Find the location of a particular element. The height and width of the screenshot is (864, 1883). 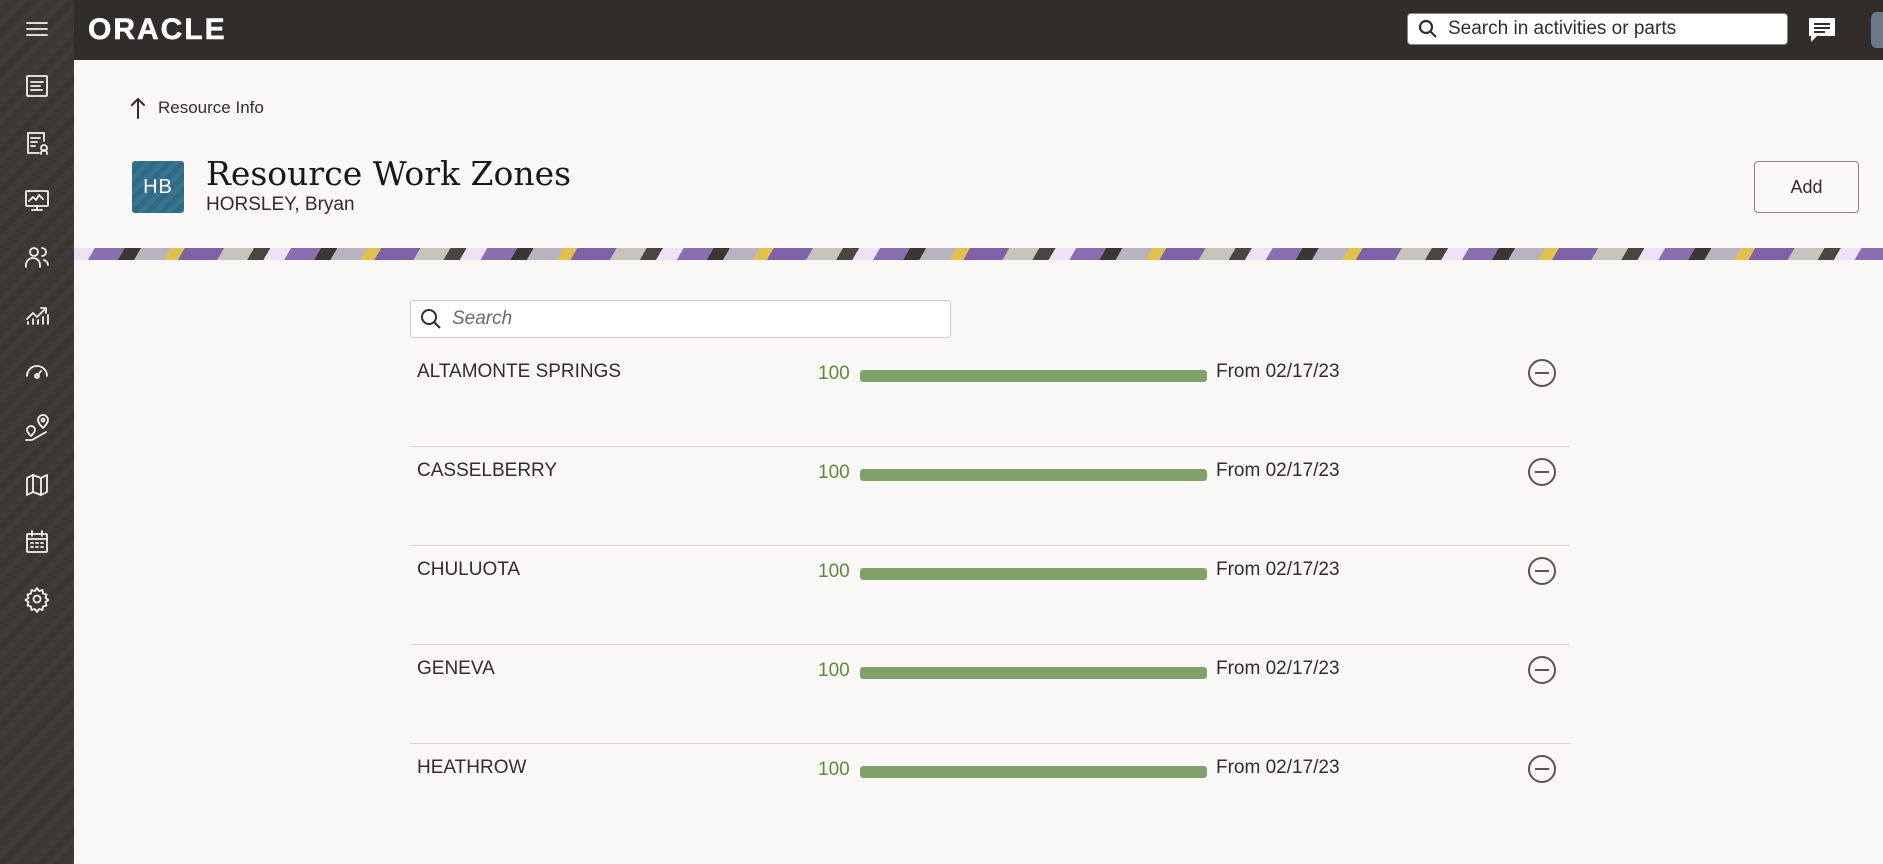

breadcrumb-resource-info: Resource Info is located at coordinates (196, 108).